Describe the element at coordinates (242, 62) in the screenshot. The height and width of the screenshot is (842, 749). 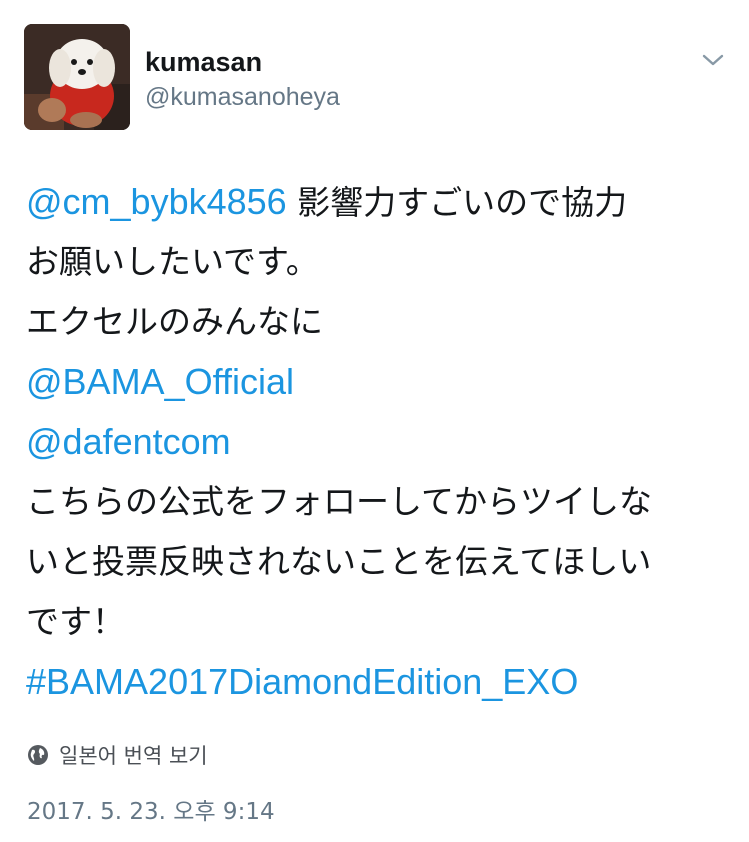
I see `display-name: kumasan` at that location.